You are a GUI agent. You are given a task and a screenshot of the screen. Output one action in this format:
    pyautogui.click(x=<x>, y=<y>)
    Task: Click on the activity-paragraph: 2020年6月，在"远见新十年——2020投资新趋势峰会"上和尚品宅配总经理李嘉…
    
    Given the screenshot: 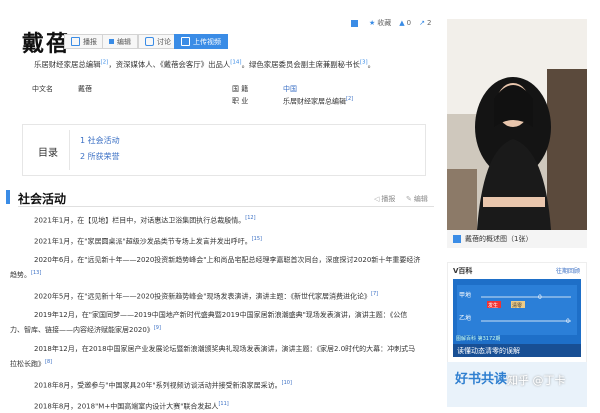 What is the action you would take?
    pyautogui.click(x=222, y=268)
    